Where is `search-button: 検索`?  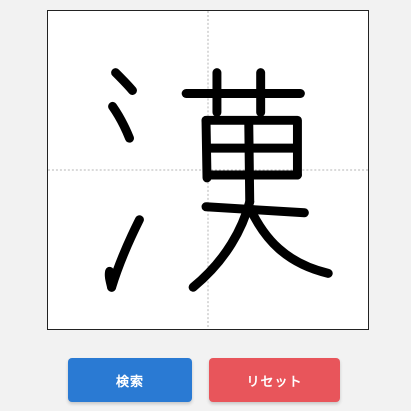 search-button: 検索 is located at coordinates (130, 380).